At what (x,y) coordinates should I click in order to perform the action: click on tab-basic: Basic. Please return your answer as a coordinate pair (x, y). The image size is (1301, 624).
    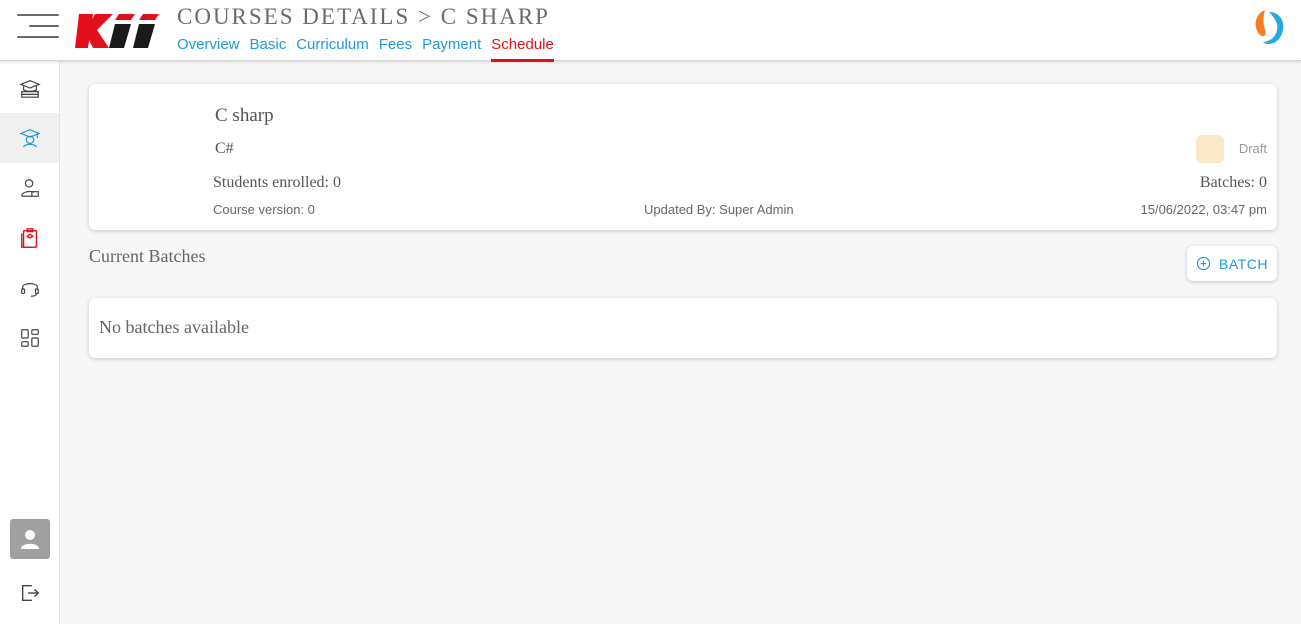
    Looking at the image, I should click on (268, 47).